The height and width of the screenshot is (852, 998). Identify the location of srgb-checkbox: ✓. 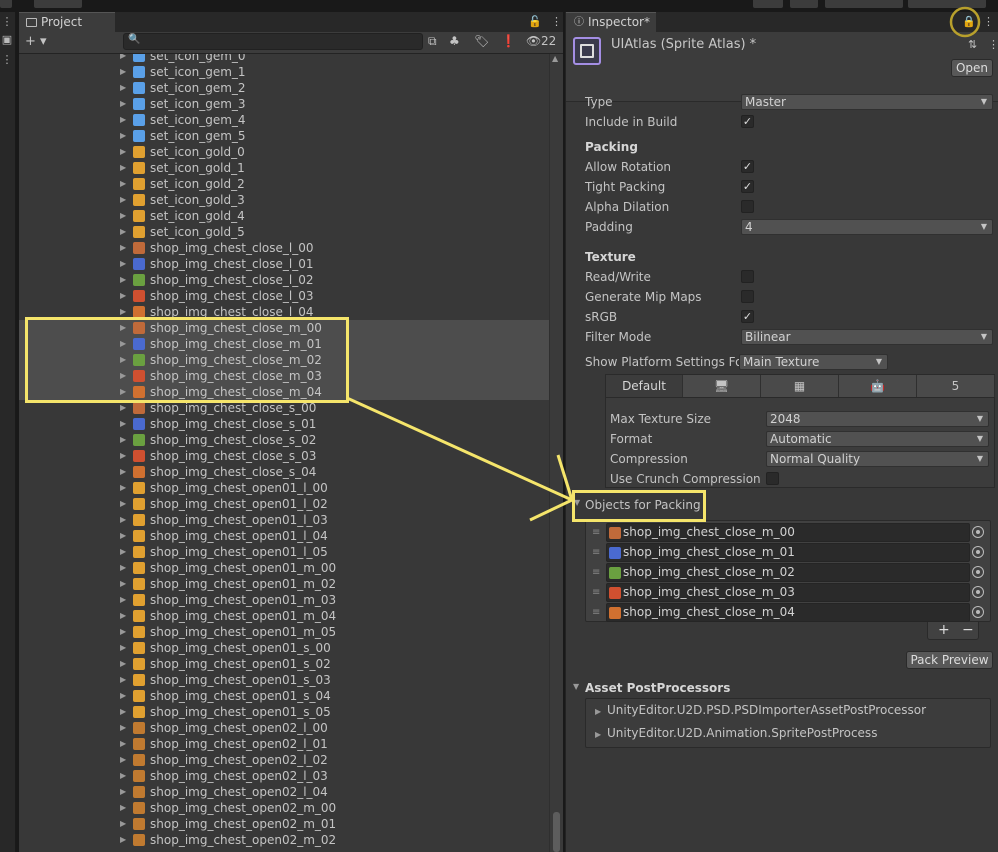
(747, 316).